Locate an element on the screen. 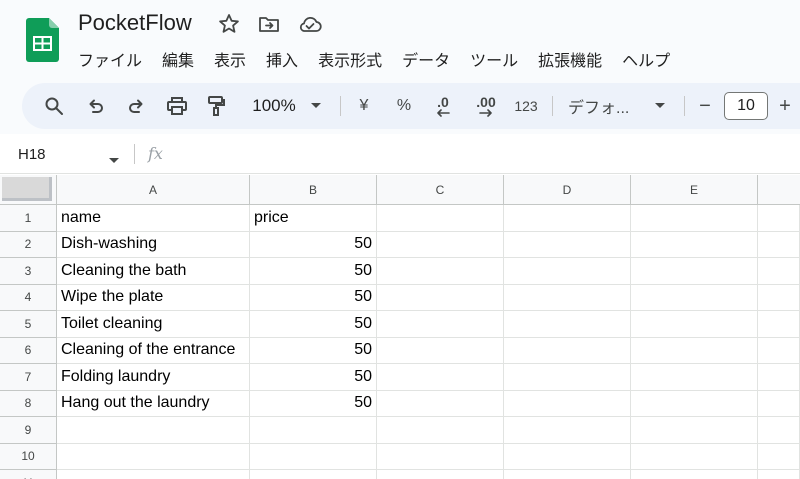 Image resolution: width=800 pixels, height=479 pixels. select-all-corner is located at coordinates (28, 190).